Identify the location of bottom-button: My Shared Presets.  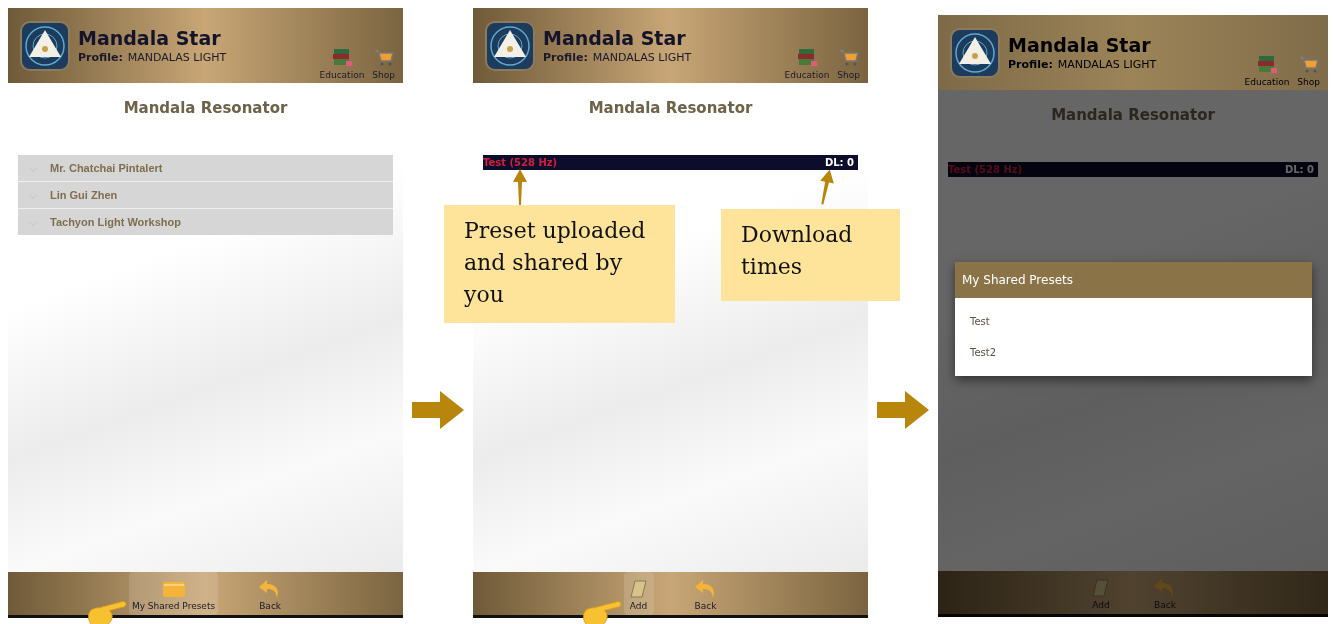
(173, 593).